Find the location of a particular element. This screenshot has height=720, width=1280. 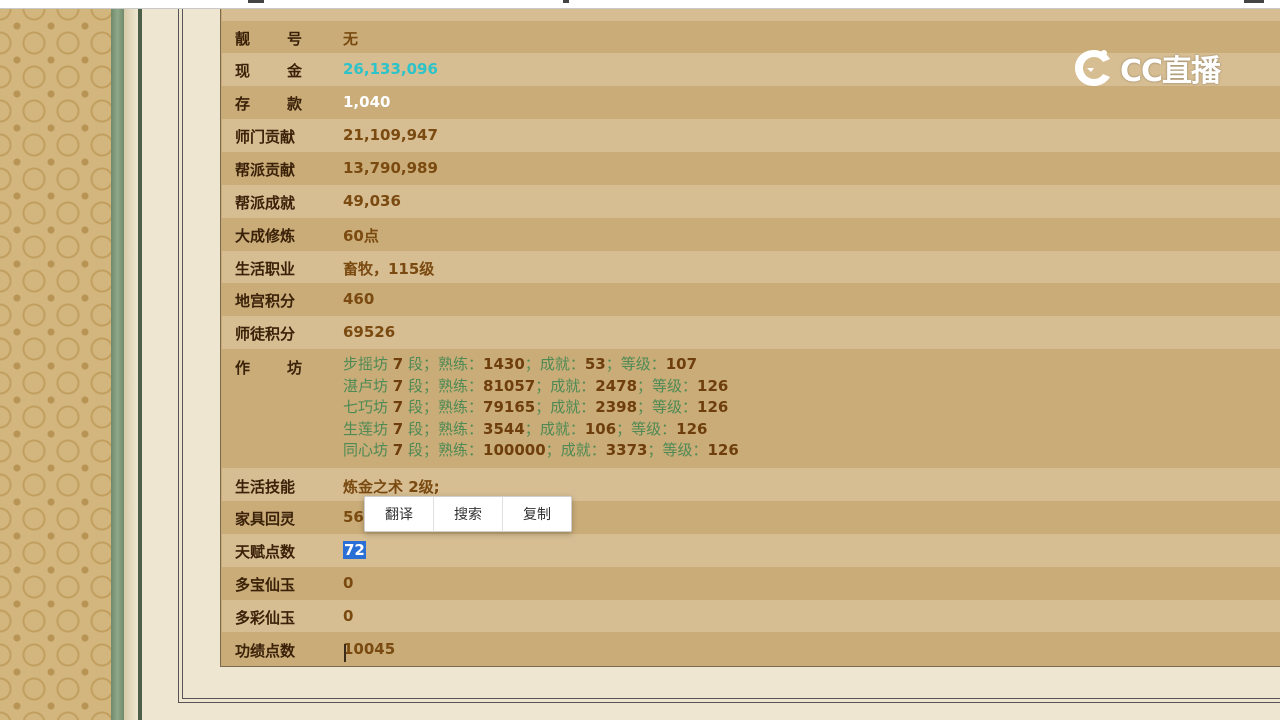

talent-value-selected: 72 is located at coordinates (354, 550).